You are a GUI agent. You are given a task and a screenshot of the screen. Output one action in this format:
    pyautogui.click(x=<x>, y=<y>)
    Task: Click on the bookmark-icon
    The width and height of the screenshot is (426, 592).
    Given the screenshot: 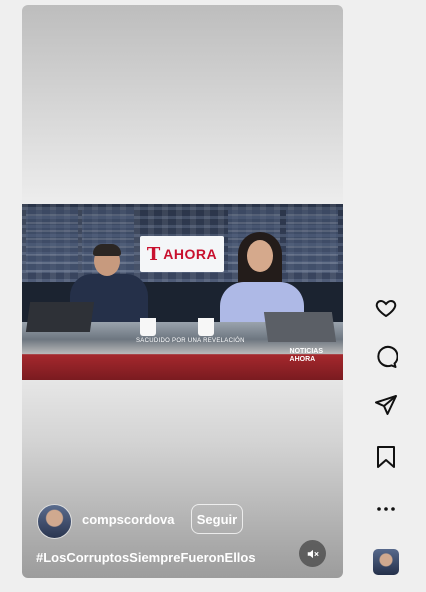 What is the action you would take?
    pyautogui.click(x=386, y=457)
    